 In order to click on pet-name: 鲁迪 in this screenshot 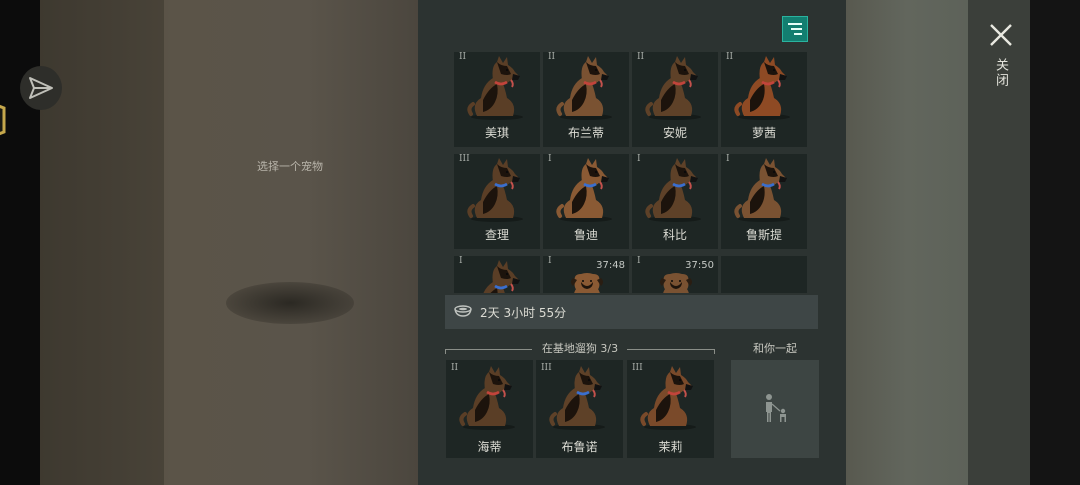, I will do `click(585, 235)`.